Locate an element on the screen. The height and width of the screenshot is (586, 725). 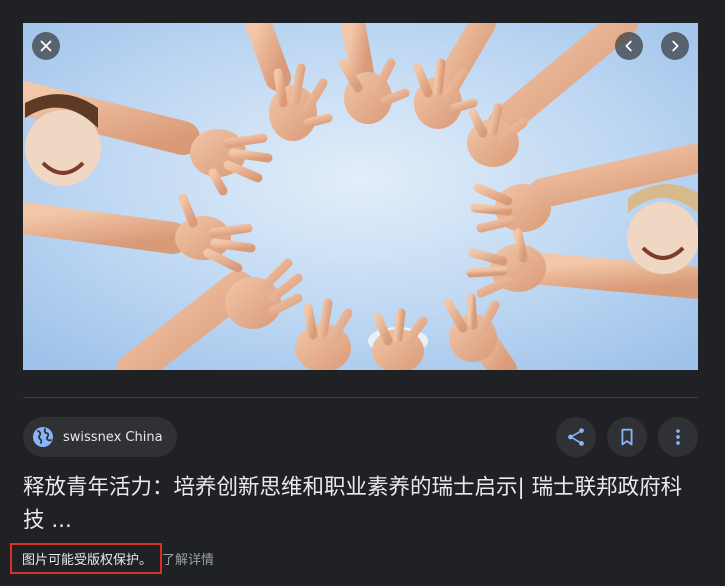
close-button is located at coordinates (46, 46).